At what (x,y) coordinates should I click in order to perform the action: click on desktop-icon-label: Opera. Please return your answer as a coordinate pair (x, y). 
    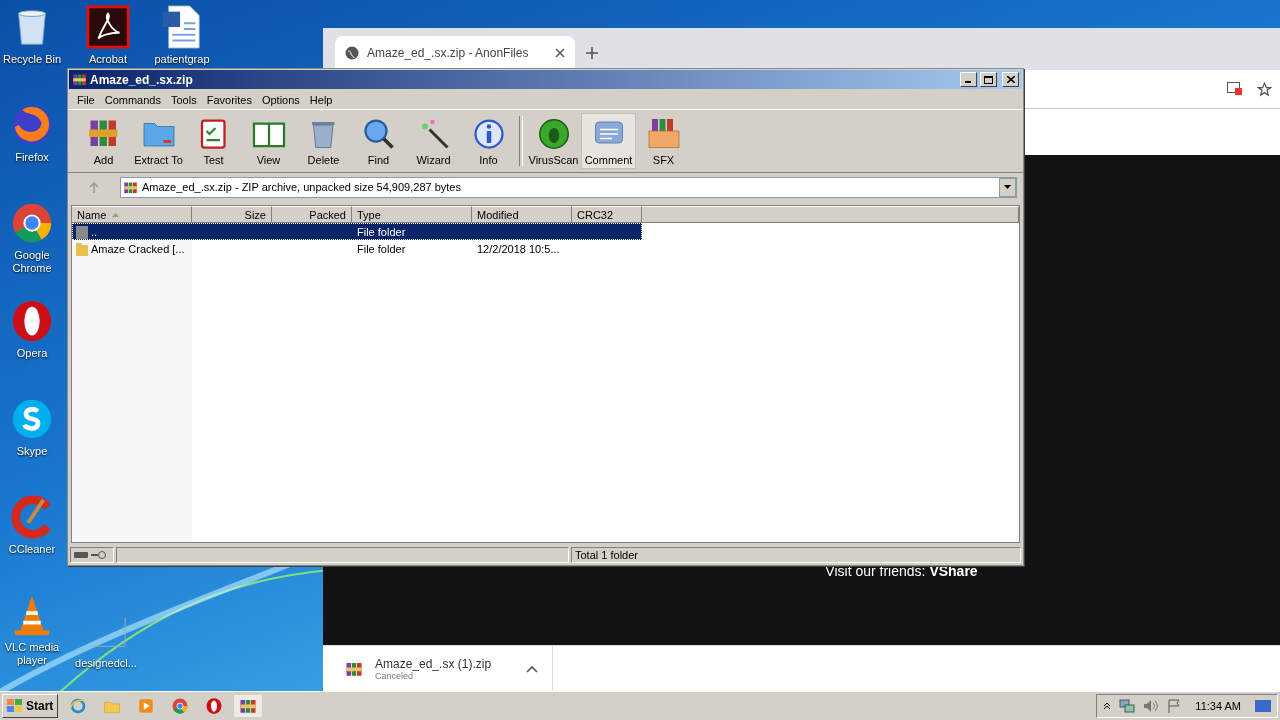
    Looking at the image, I should click on (32, 353).